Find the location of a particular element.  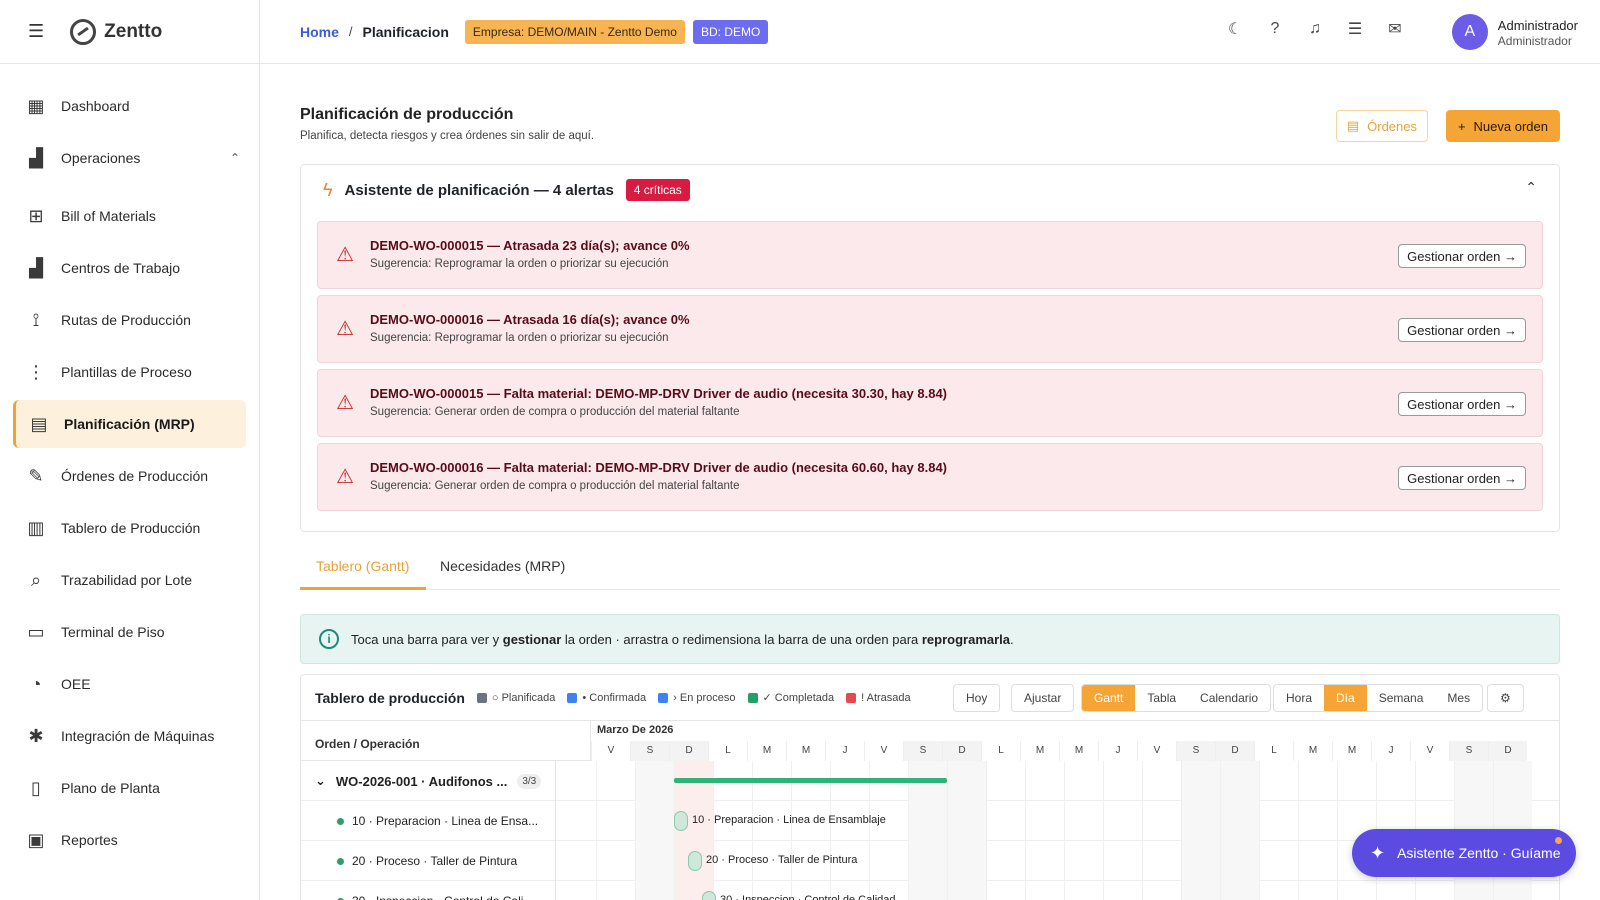

order-row: ⌄ WO-2026-001 · Audifonos ... 3/3 is located at coordinates (930, 781).